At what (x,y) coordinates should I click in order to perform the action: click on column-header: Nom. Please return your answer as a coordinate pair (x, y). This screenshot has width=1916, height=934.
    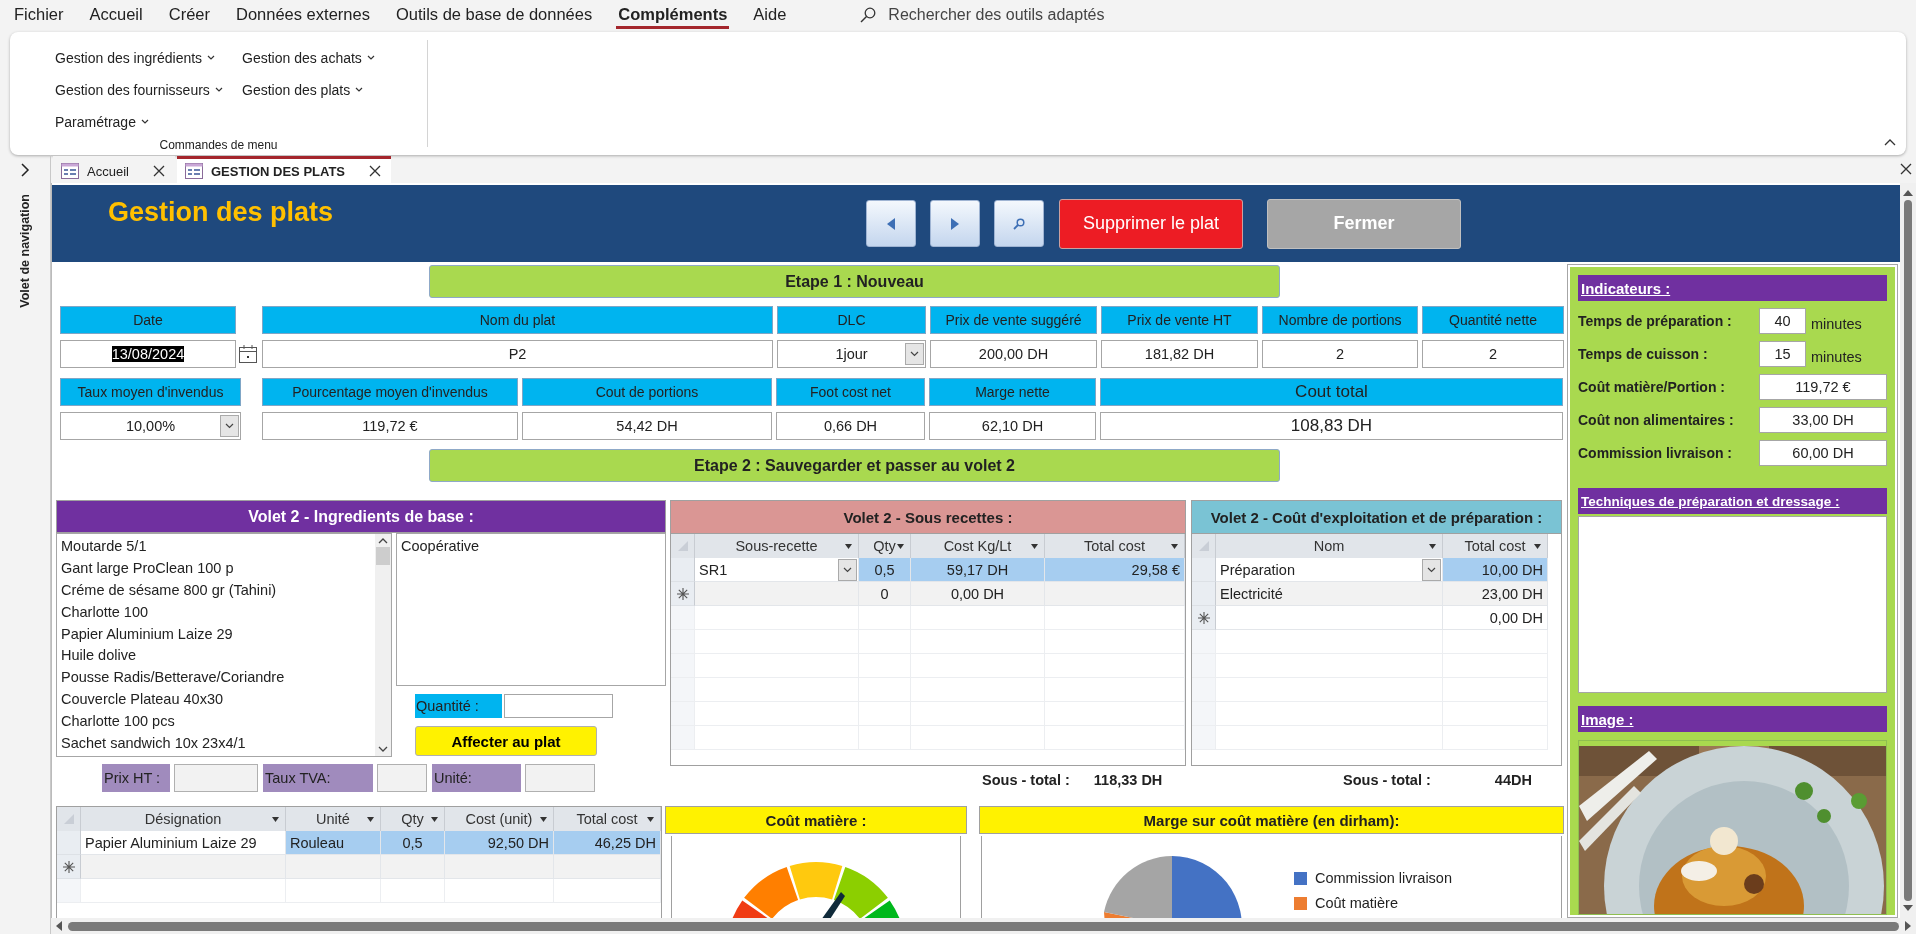
    Looking at the image, I should click on (1329, 546).